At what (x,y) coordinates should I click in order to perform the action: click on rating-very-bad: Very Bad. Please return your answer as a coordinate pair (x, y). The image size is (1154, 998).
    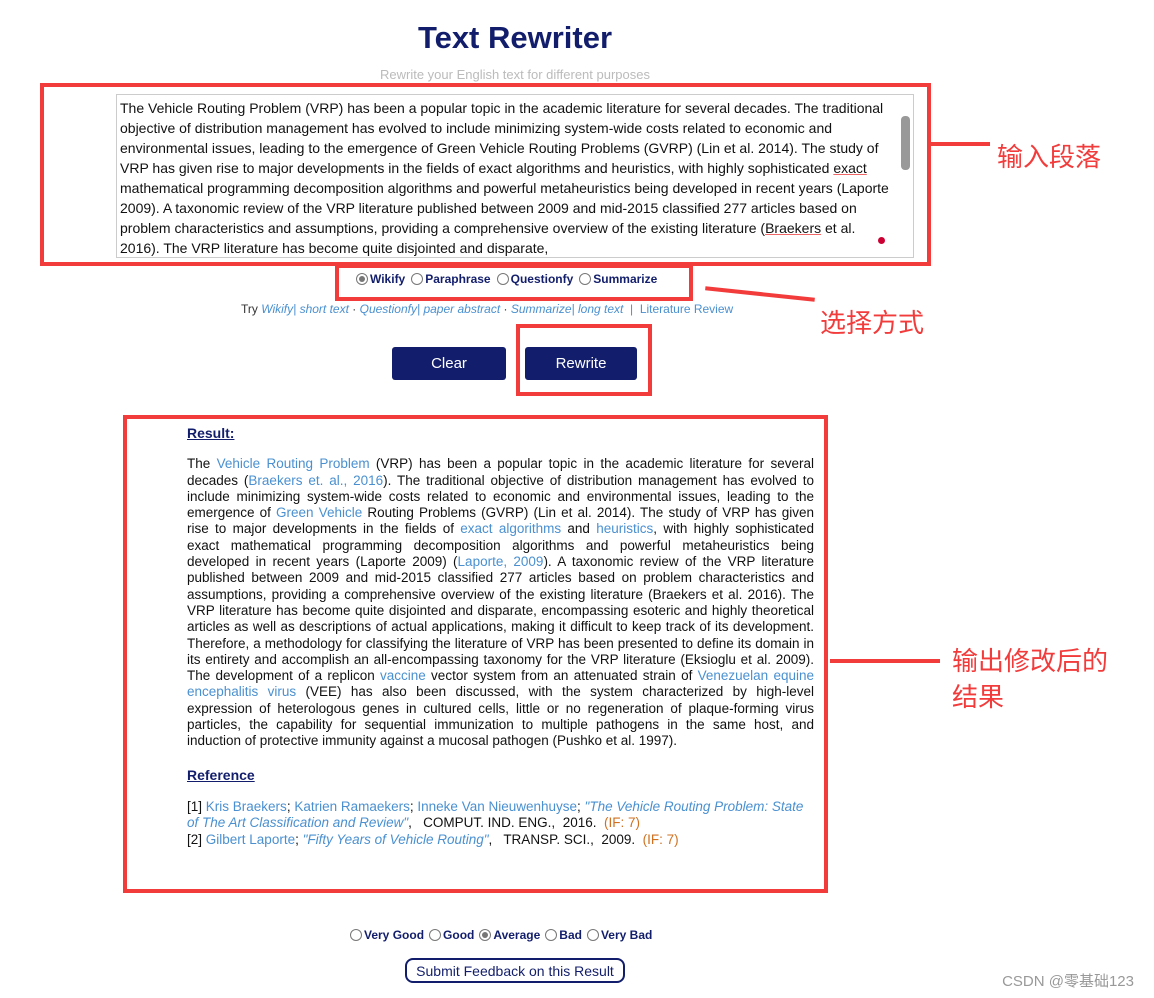
    Looking at the image, I should click on (619, 935).